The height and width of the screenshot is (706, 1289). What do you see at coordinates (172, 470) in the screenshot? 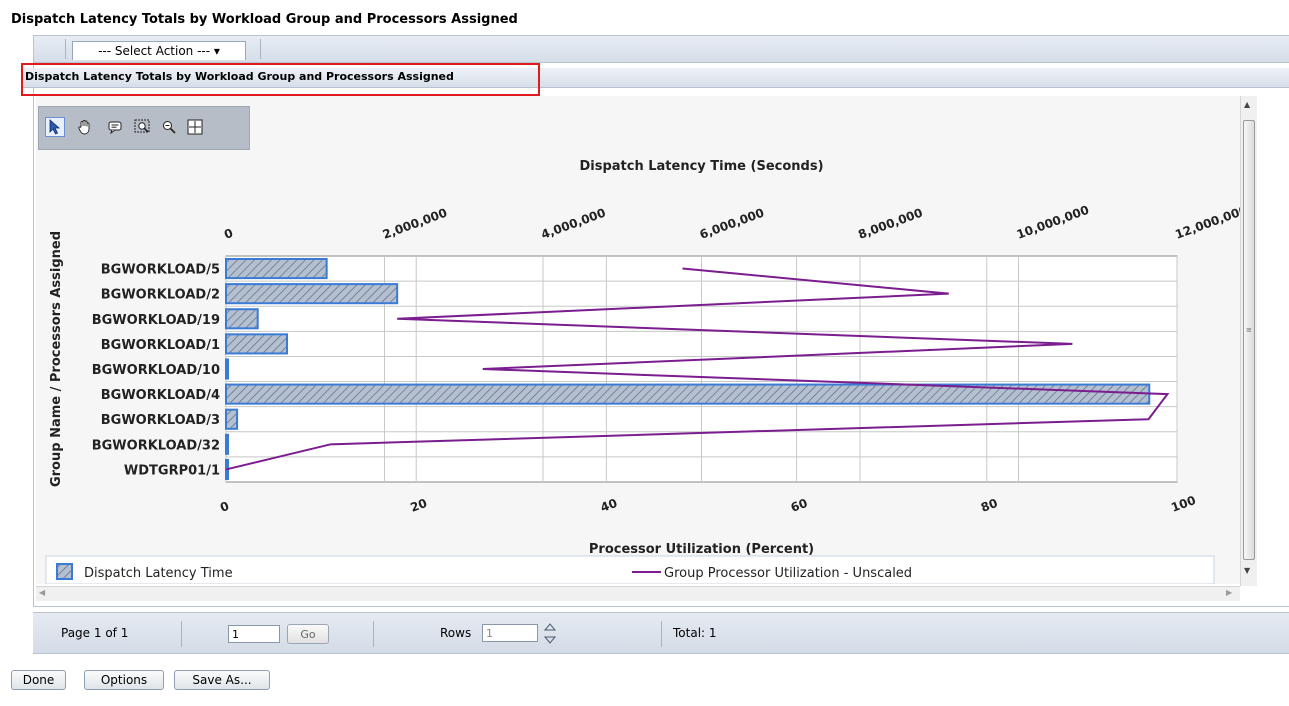
I see `category-label: WDTGRP01/1` at bounding box center [172, 470].